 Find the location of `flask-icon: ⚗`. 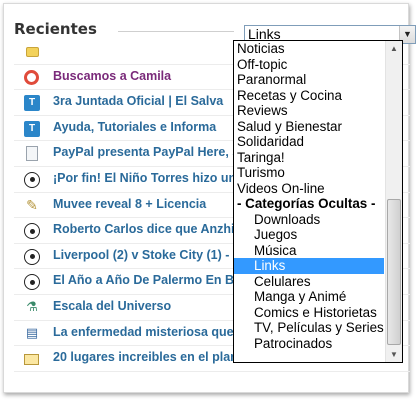

flask-icon: ⚗ is located at coordinates (32, 307).